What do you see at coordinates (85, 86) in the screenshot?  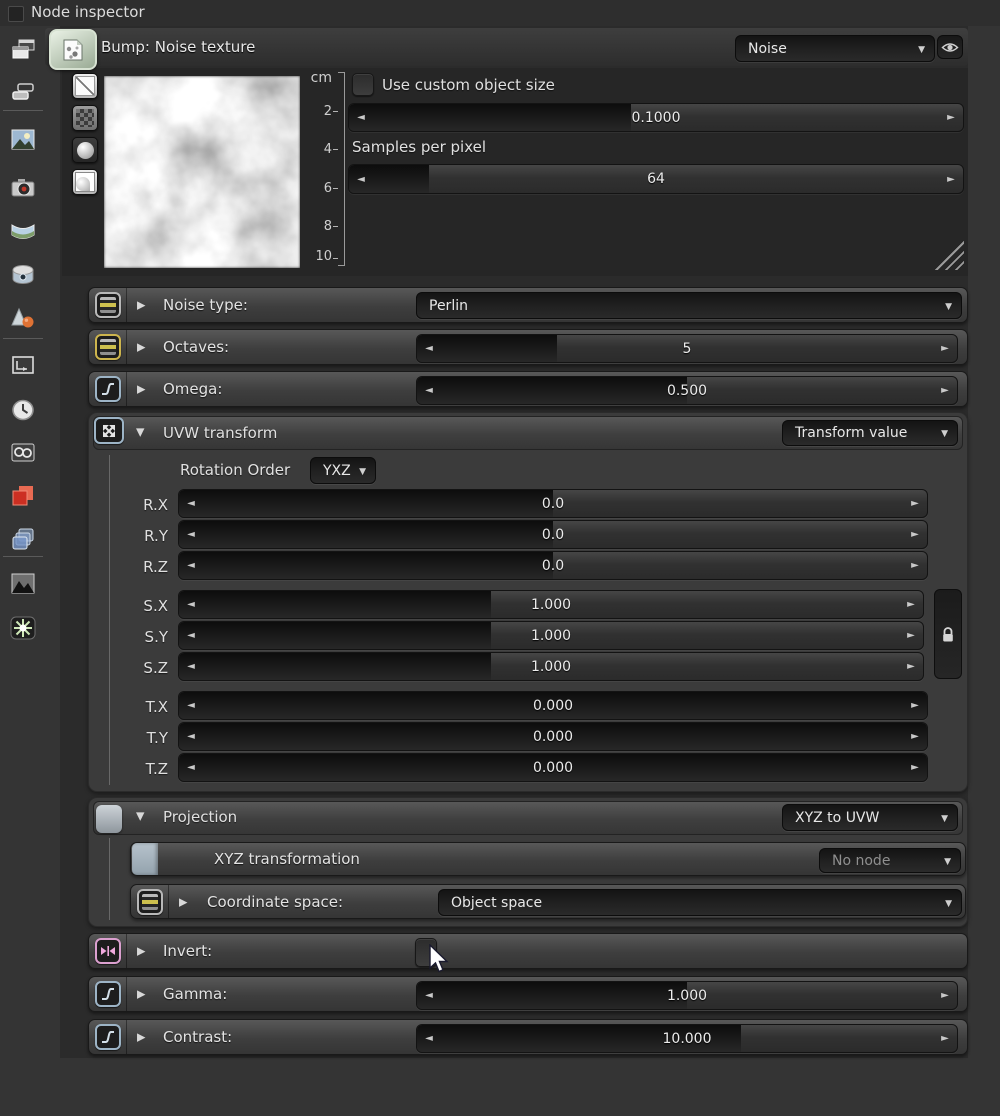 I see `preview-flat-button` at bounding box center [85, 86].